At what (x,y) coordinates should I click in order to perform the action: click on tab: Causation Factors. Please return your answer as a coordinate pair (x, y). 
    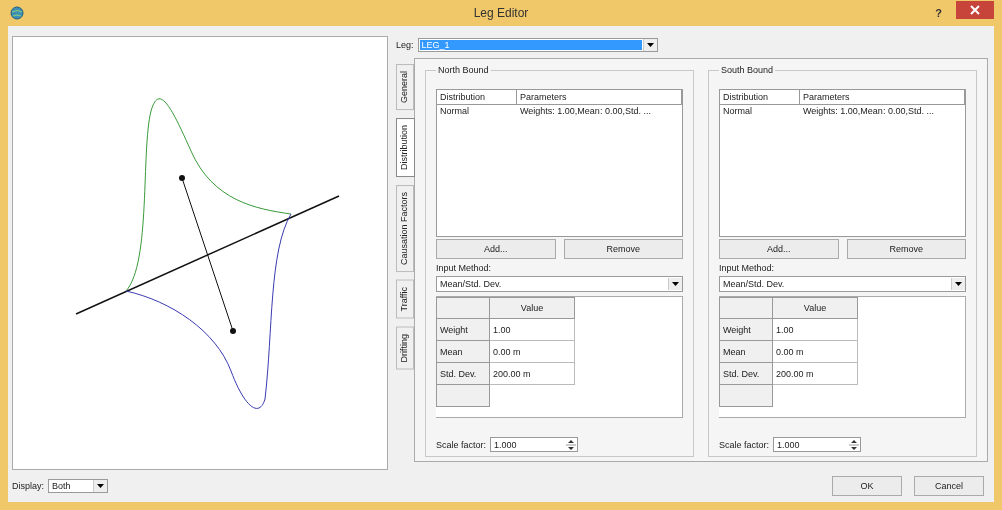
    Looking at the image, I should click on (405, 229).